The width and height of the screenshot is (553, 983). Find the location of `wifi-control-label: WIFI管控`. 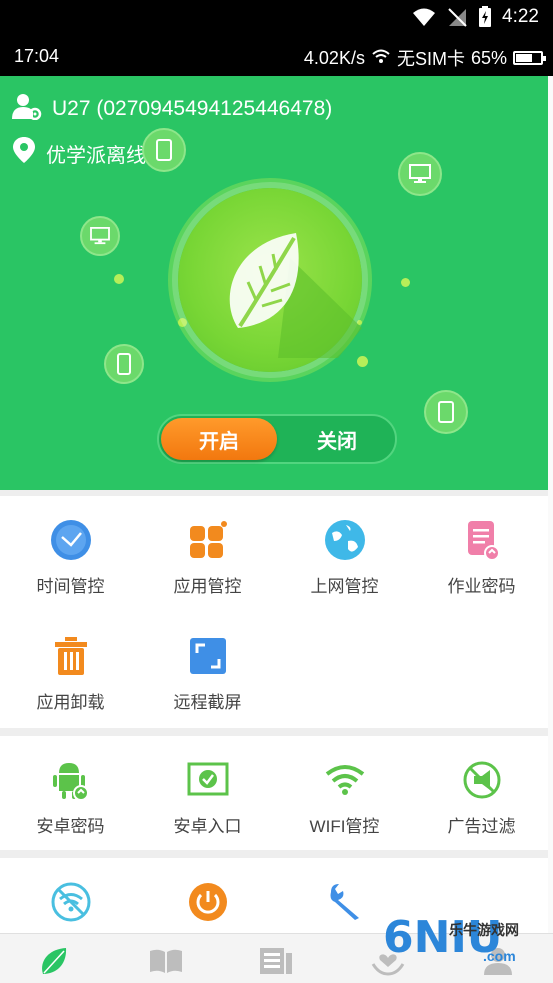

wifi-control-label: WIFI管控 is located at coordinates (344, 826).